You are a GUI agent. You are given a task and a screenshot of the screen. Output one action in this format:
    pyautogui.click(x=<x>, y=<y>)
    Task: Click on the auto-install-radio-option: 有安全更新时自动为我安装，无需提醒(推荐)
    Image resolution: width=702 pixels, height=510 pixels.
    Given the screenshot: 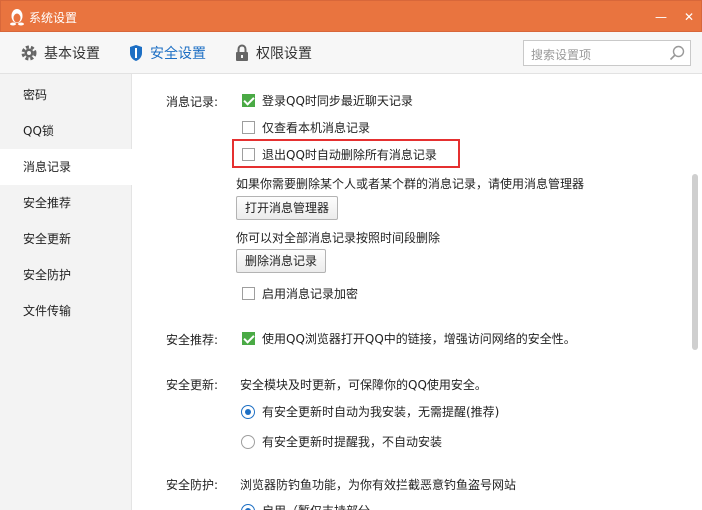 What is the action you would take?
    pyautogui.click(x=370, y=411)
    